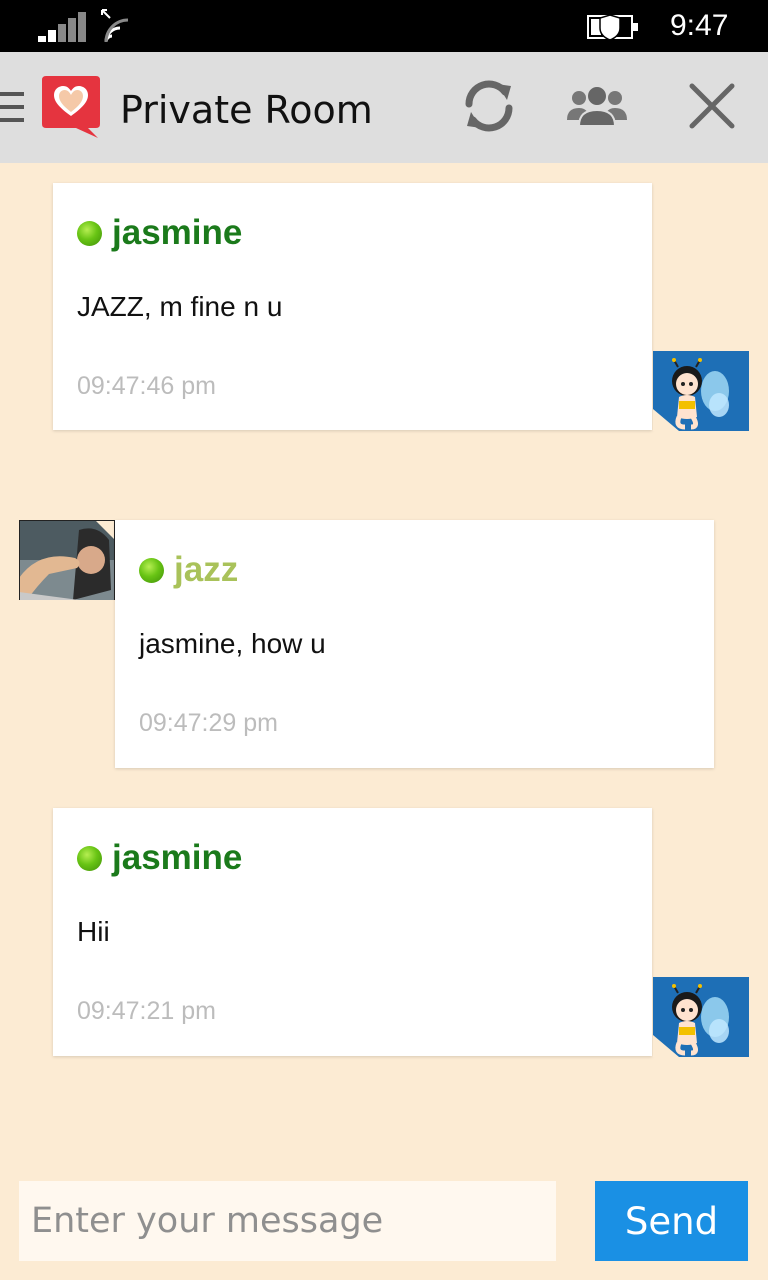 The height and width of the screenshot is (1280, 768). What do you see at coordinates (180, 306) in the screenshot?
I see `message-text: JAZZ, m fine n u` at bounding box center [180, 306].